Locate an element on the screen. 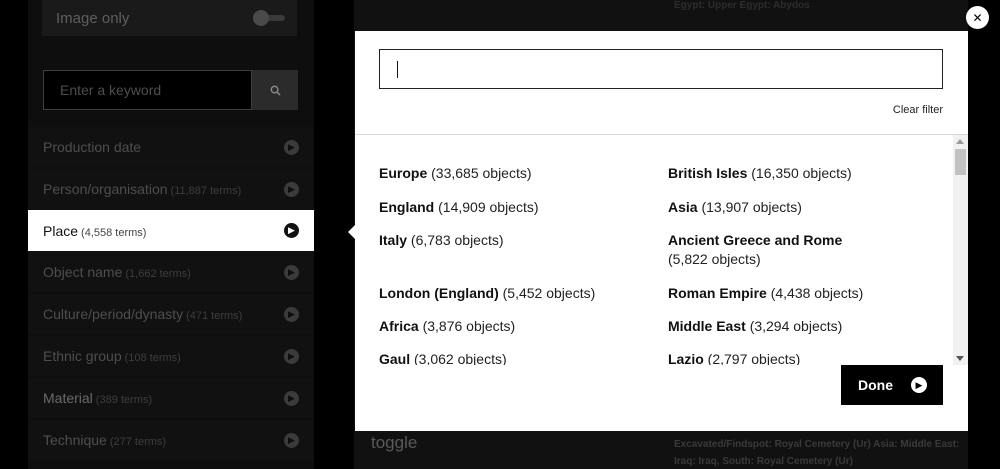 This screenshot has height=469, width=1000. background-result-text: Egypt: Upper Egypt: Abydos is located at coordinates (742, 5).